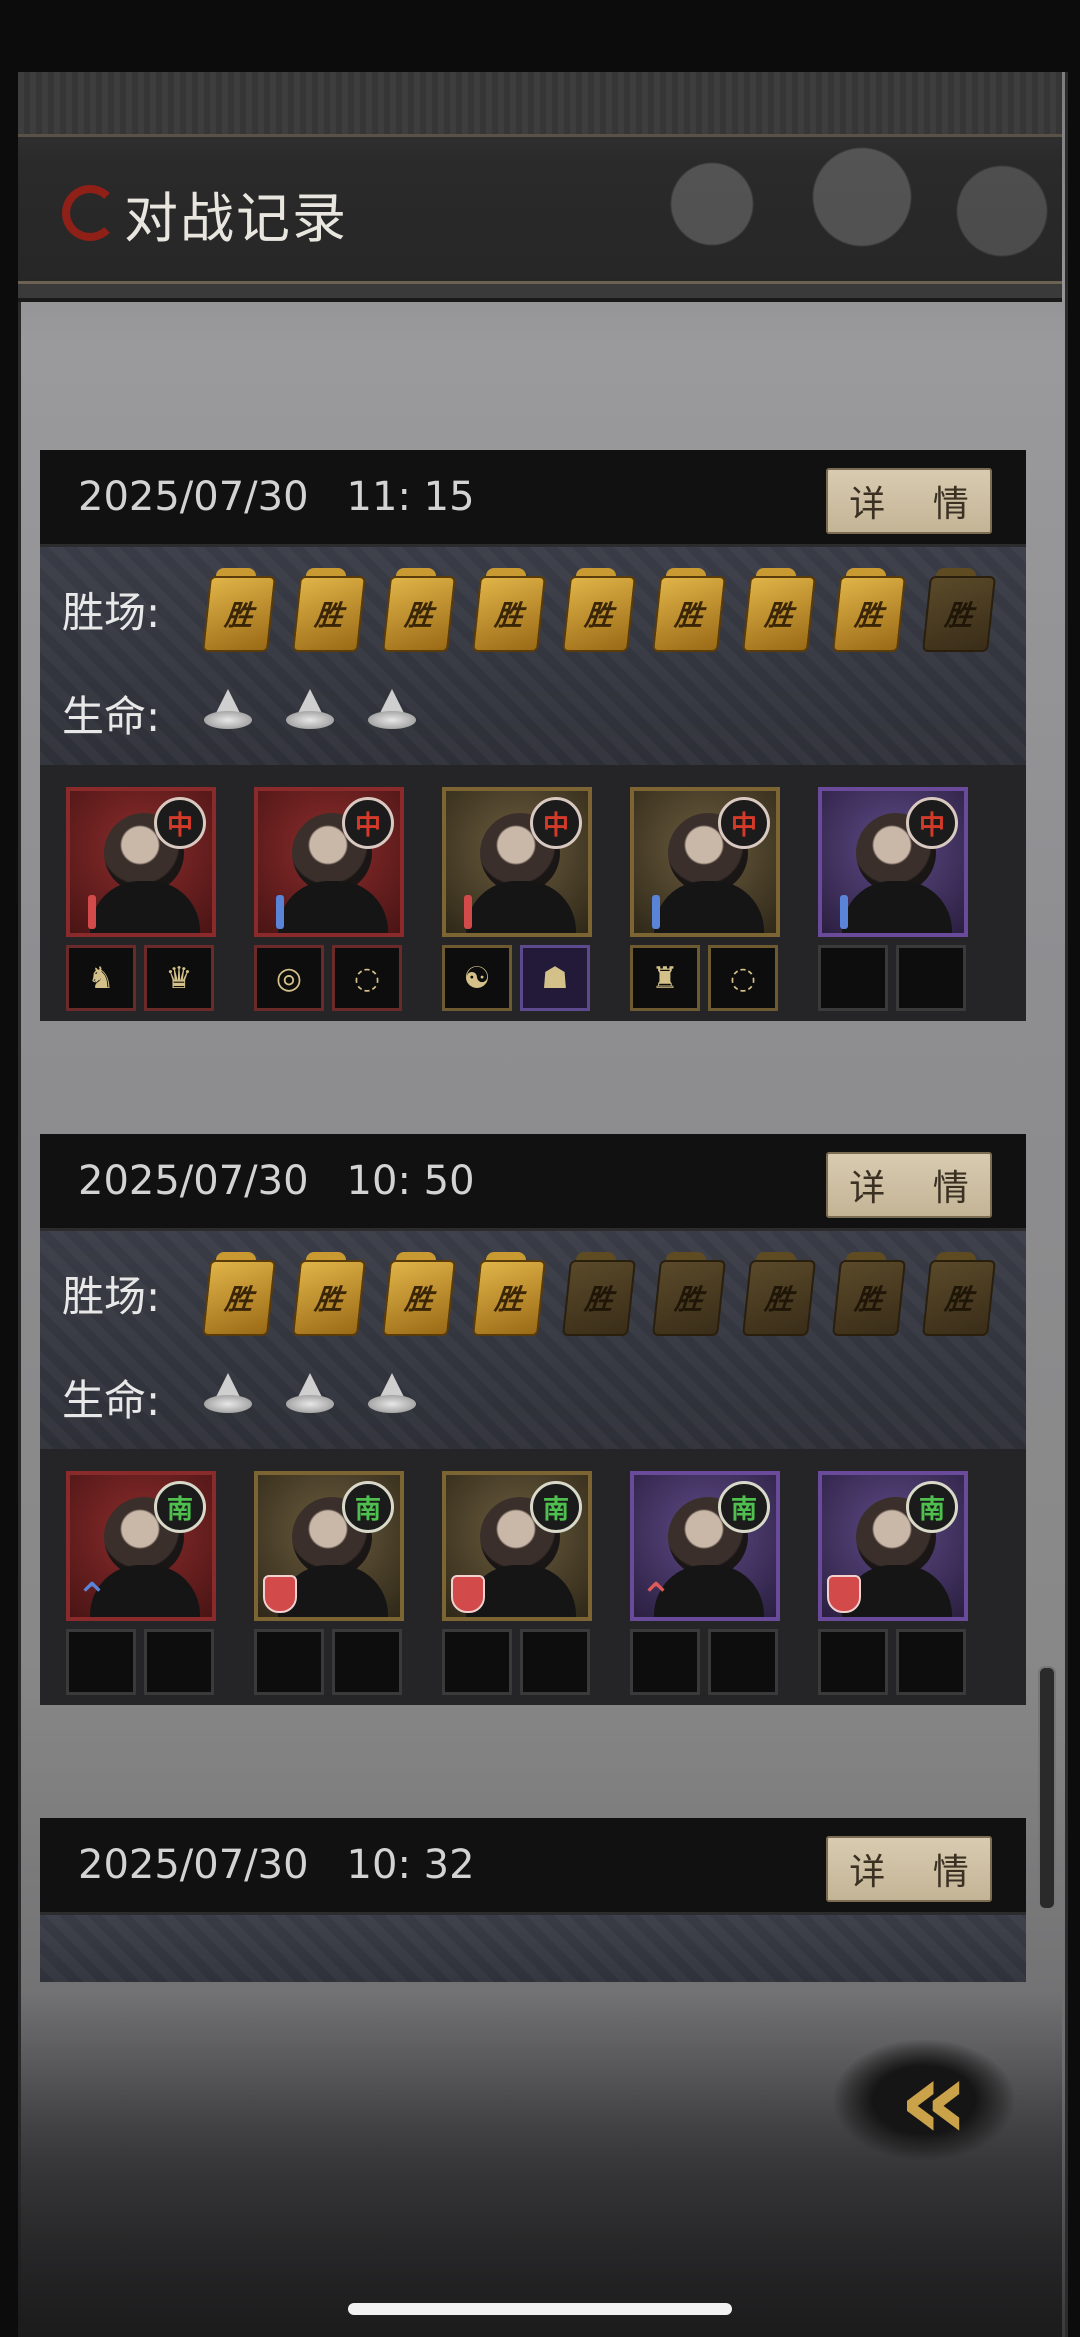  I want to click on red-chevron-icon, so click(656, 1593).